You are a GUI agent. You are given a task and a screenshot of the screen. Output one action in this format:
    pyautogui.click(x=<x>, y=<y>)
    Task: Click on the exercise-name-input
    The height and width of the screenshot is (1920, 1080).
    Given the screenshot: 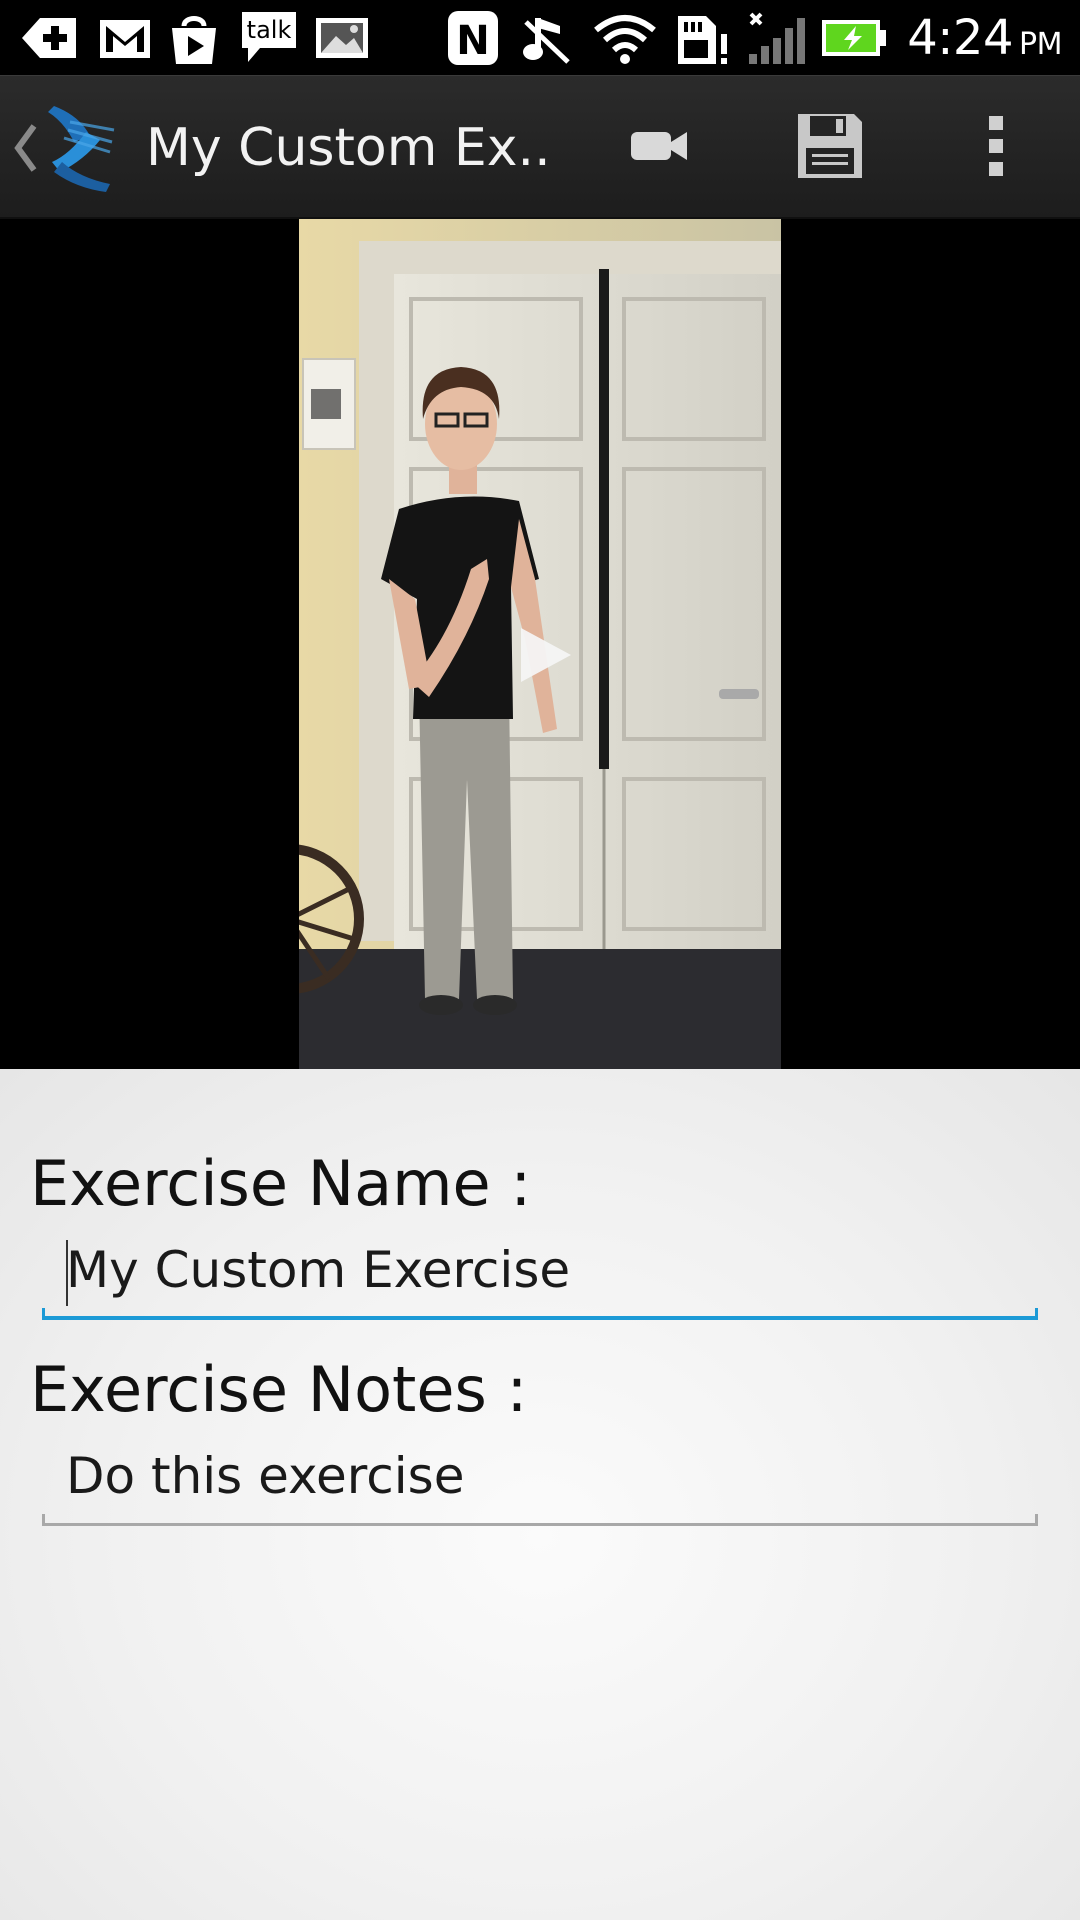 What is the action you would take?
    pyautogui.click(x=540, y=1270)
    